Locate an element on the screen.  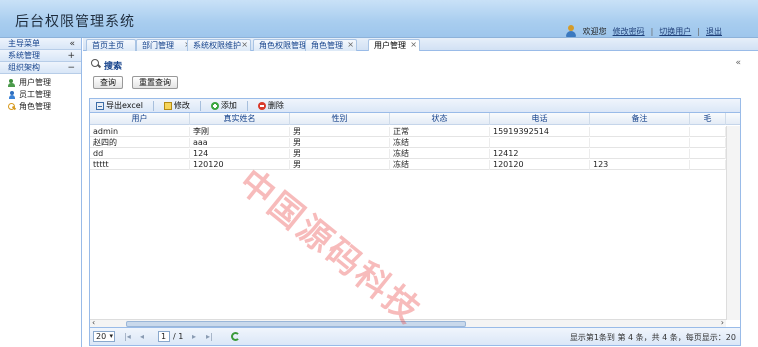
sidebar-item-users: 用户管理 is located at coordinates (40, 83).